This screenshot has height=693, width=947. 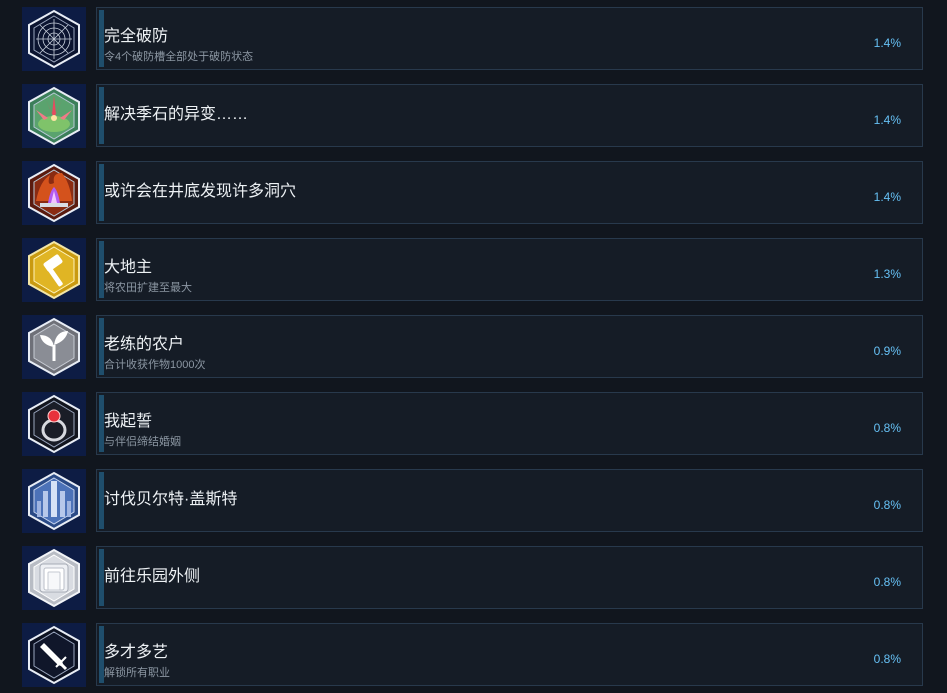 What do you see at coordinates (128, 267) in the screenshot?
I see `achievement-title: 大地主` at bounding box center [128, 267].